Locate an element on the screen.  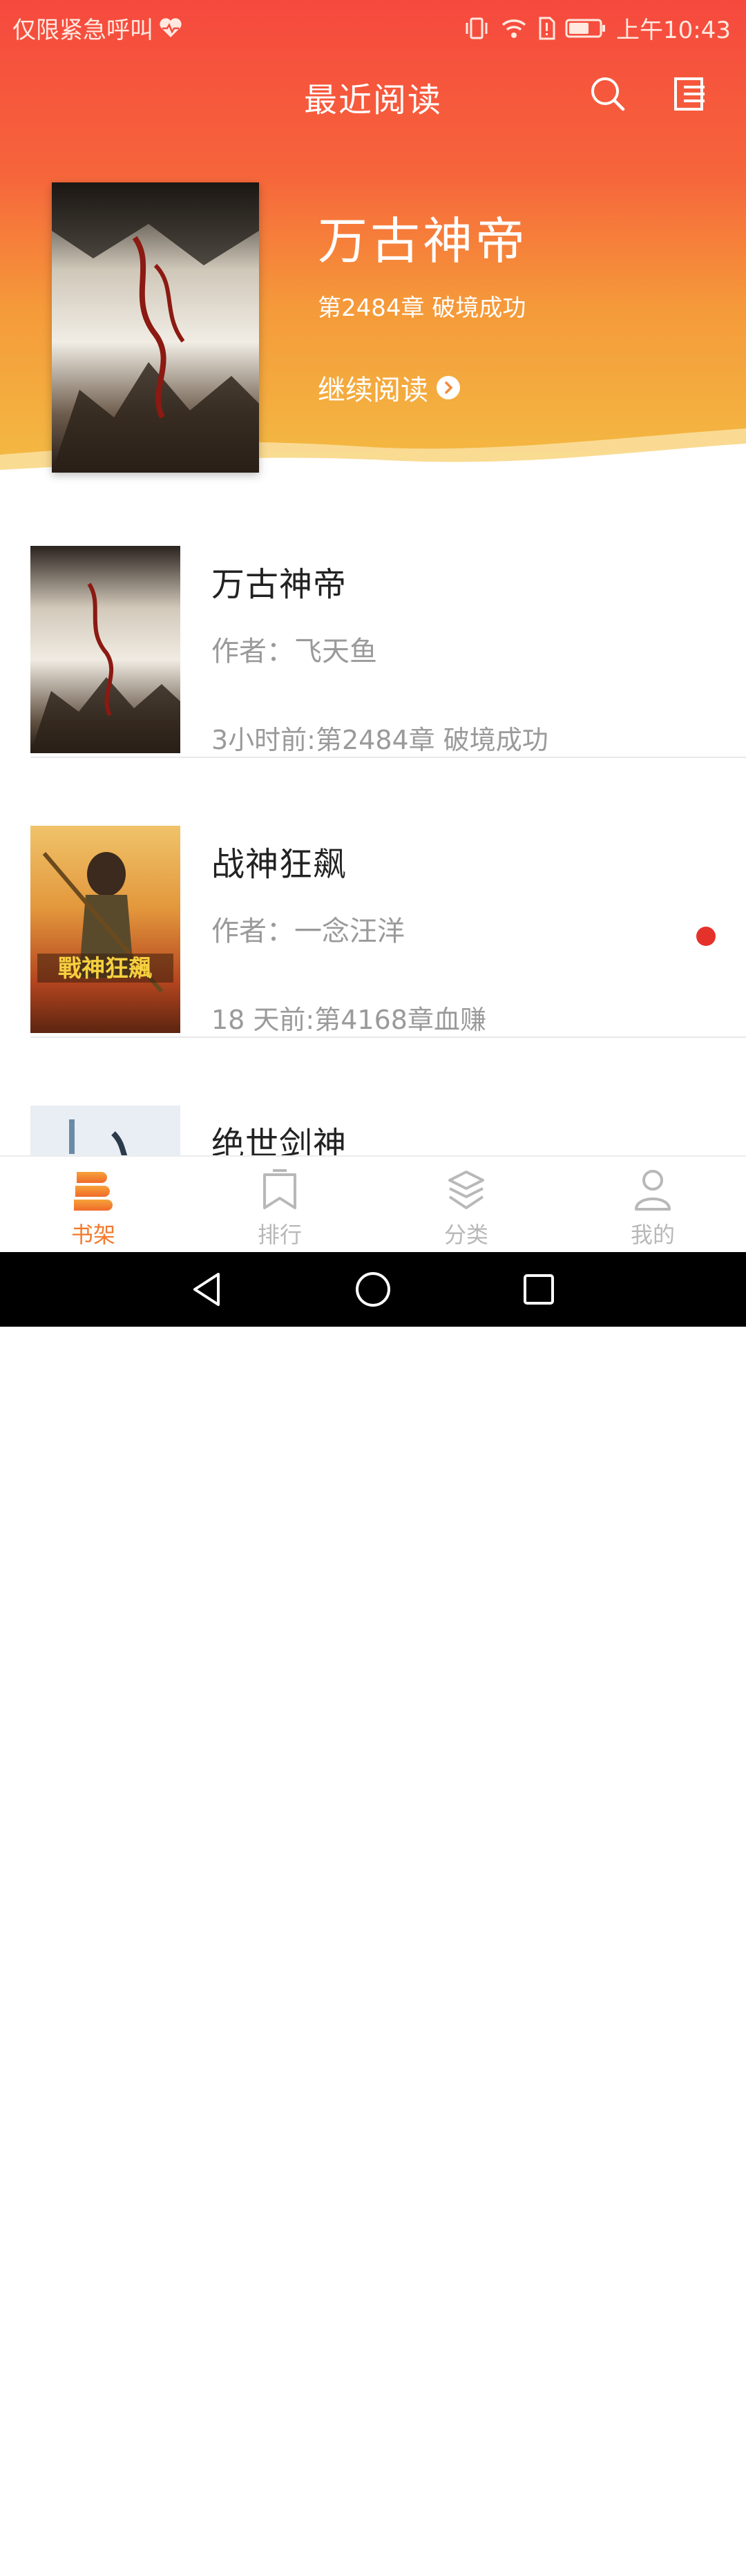
chevron-right-icon is located at coordinates (449, 387).